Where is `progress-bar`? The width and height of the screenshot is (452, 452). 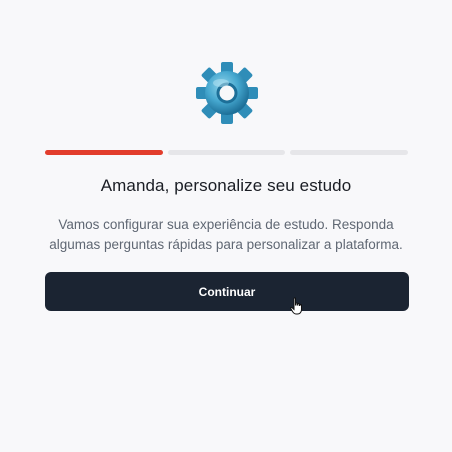
progress-bar is located at coordinates (227, 152).